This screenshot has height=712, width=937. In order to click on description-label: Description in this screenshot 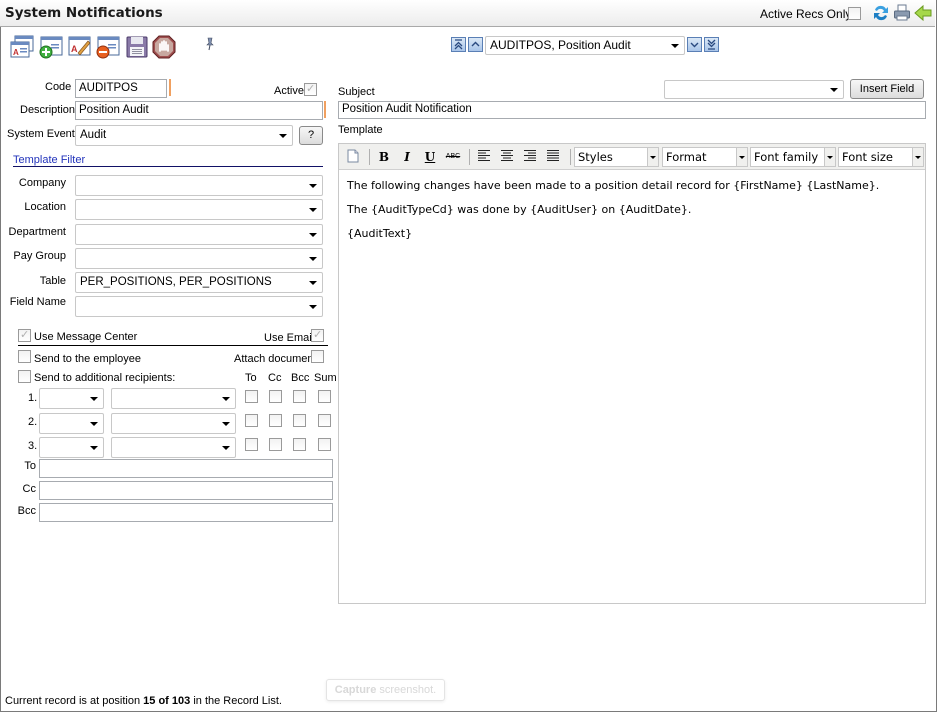, I will do `click(48, 110)`.